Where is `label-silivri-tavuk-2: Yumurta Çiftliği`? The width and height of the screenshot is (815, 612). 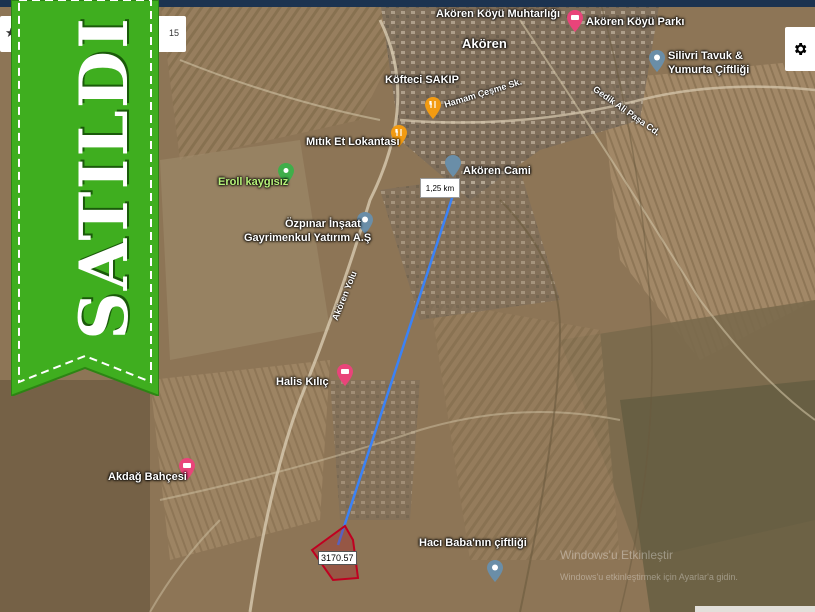
label-silivri-tavuk-2: Yumurta Çiftliği is located at coordinates (708, 70).